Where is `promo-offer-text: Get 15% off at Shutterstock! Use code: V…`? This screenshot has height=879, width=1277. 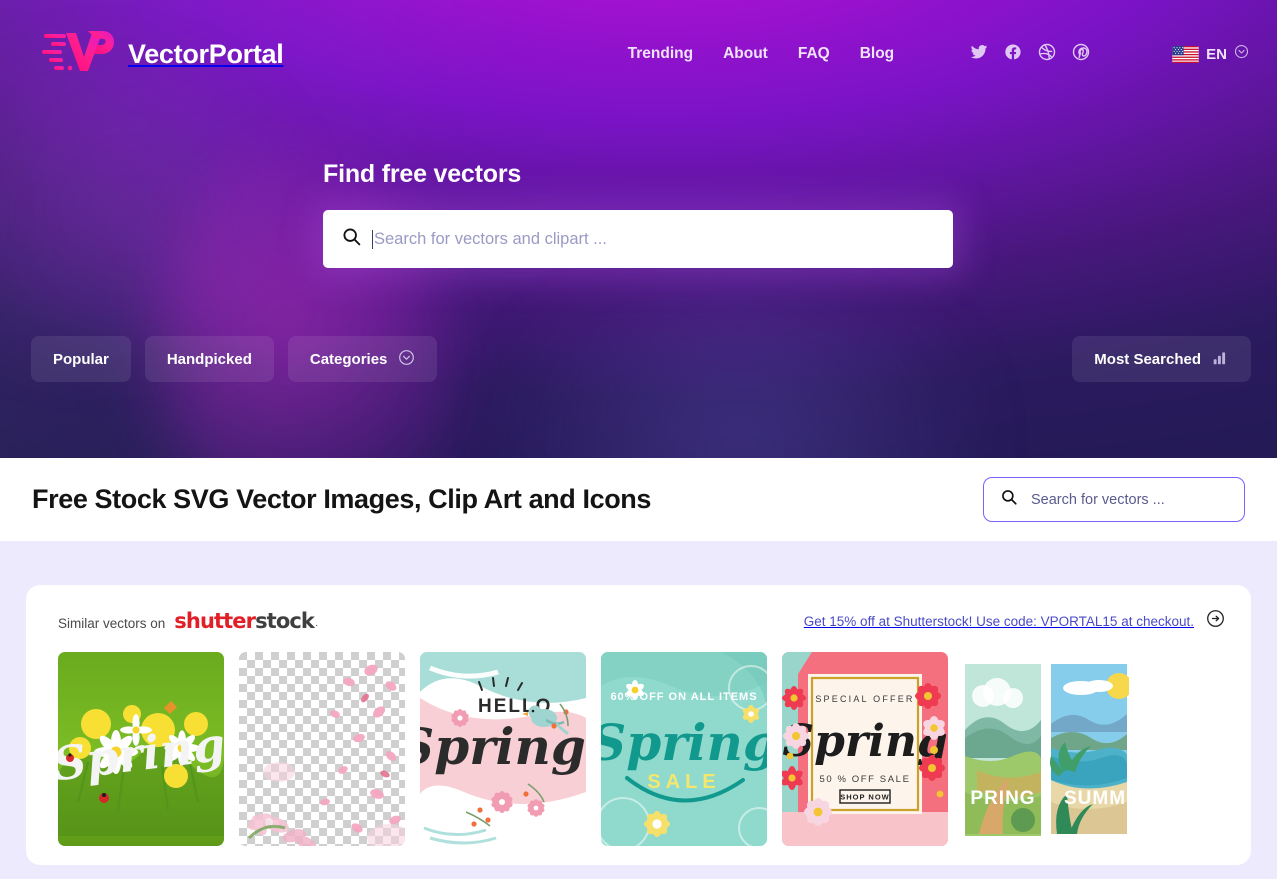 promo-offer-text: Get 15% off at Shutterstock! Use code: V… is located at coordinates (998, 621).